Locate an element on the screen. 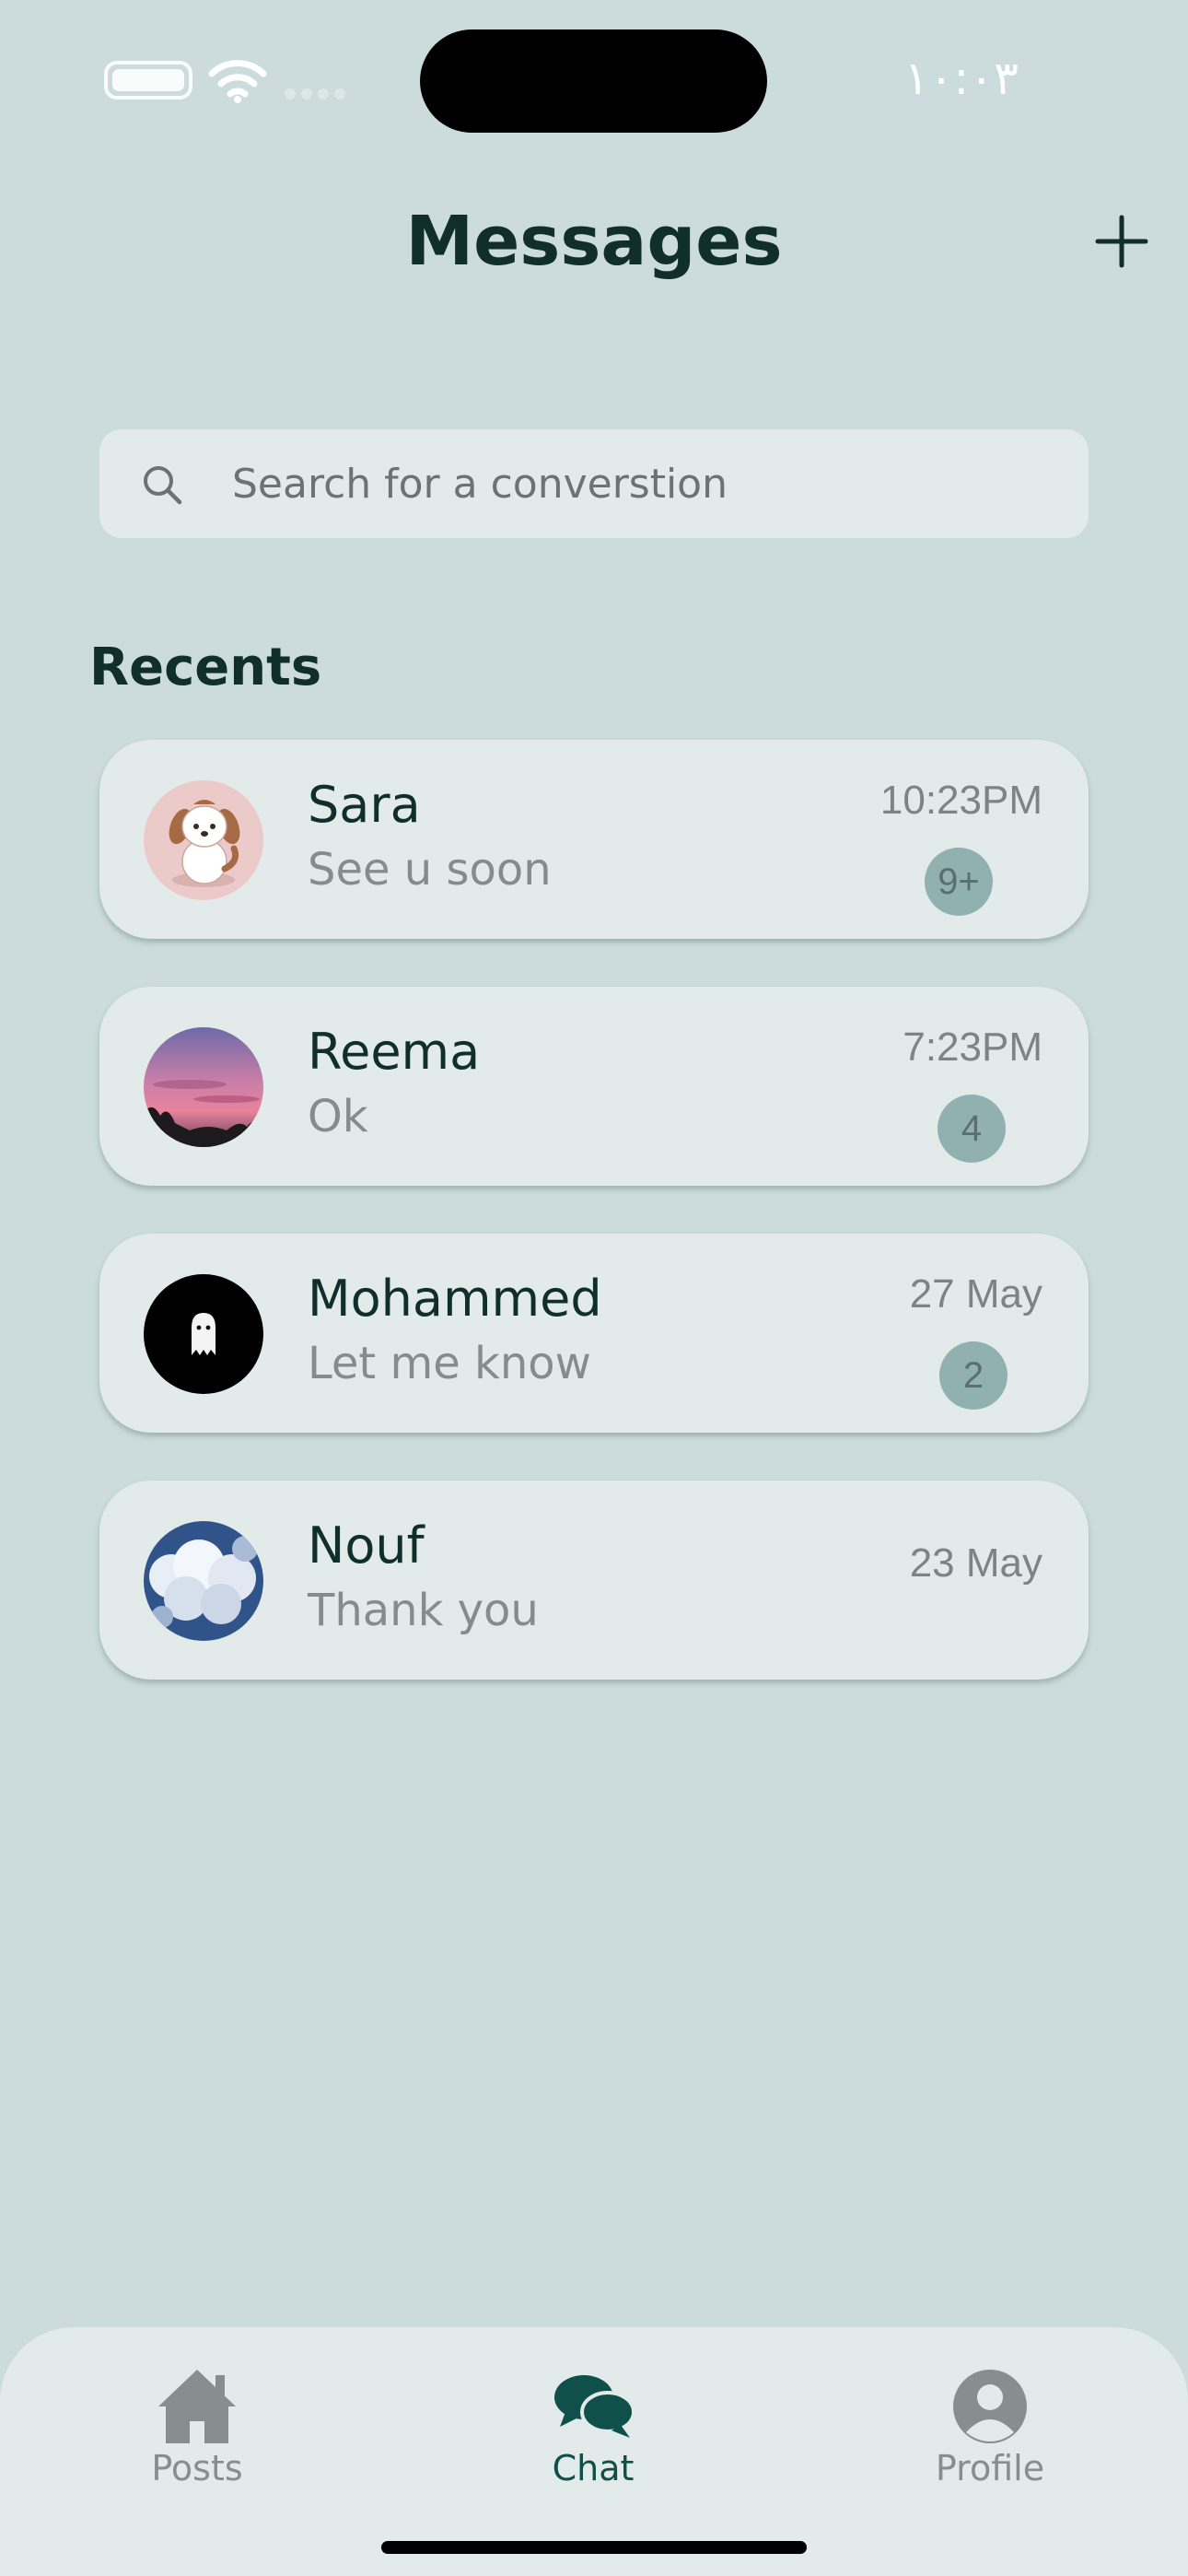  chat-item-nouf: Nouf Thank you 23 May is located at coordinates (594, 1580).